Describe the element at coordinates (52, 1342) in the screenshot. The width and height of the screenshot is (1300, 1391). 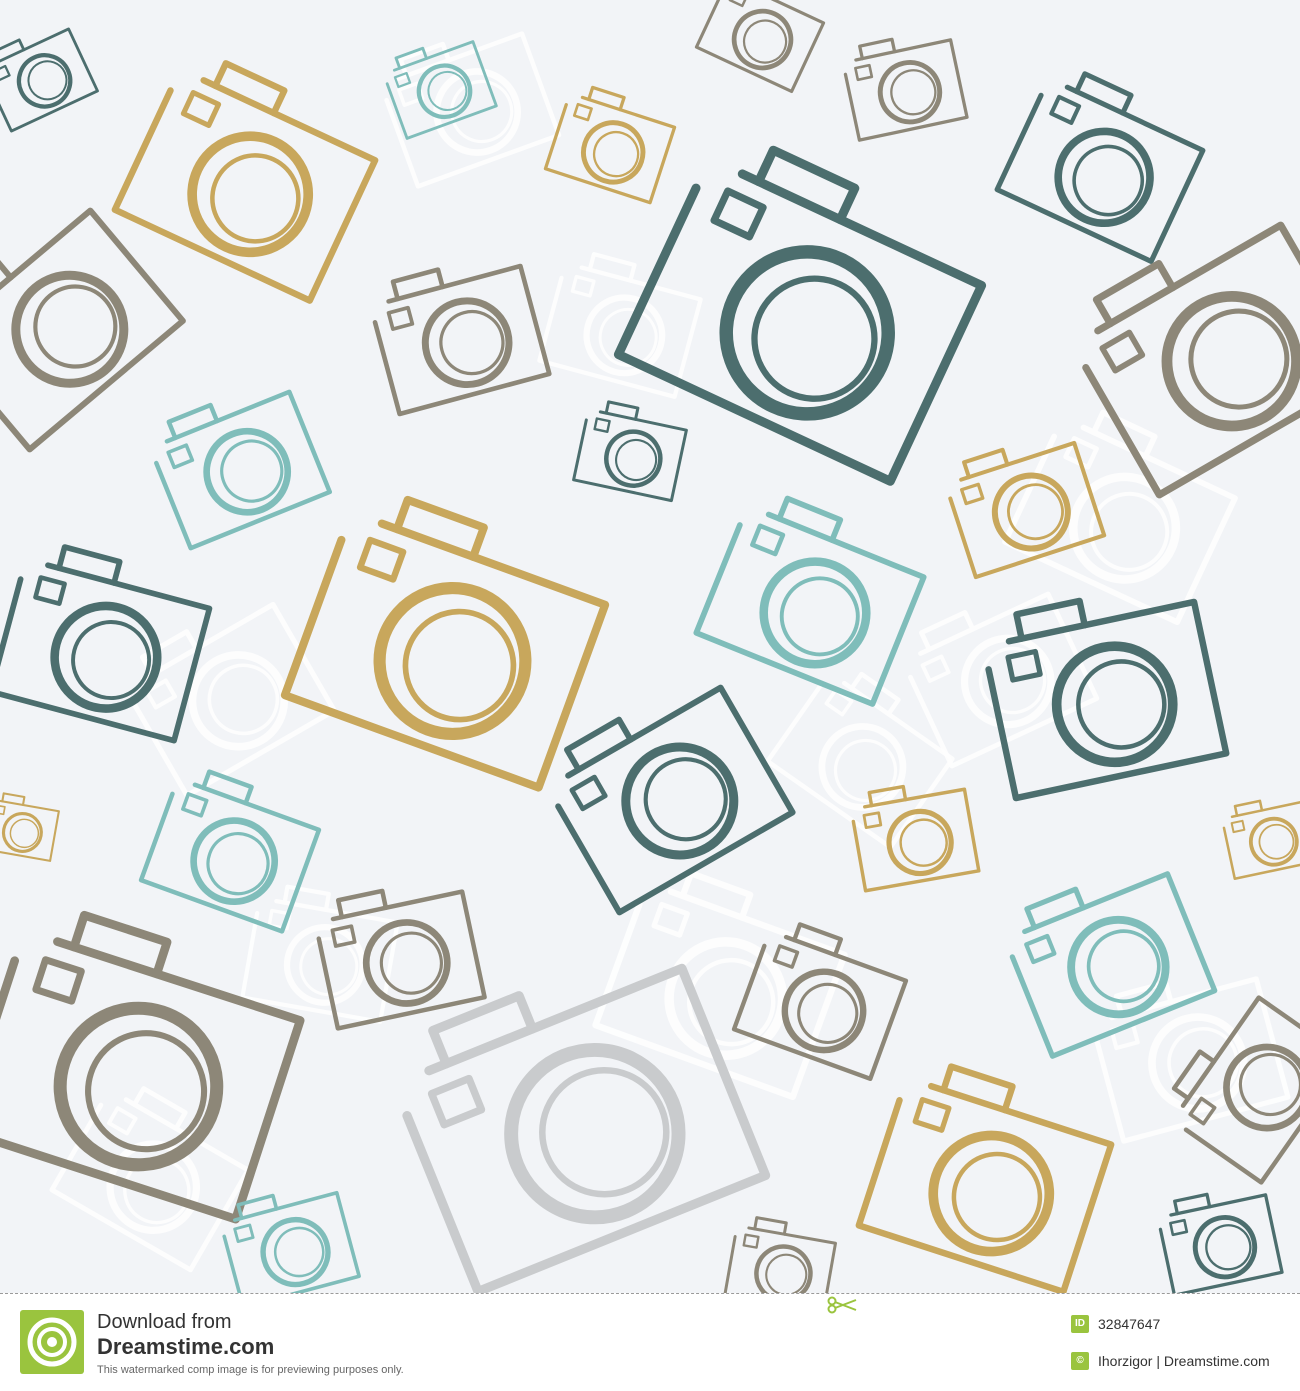
I see `dreamstime-logo-icon` at that location.